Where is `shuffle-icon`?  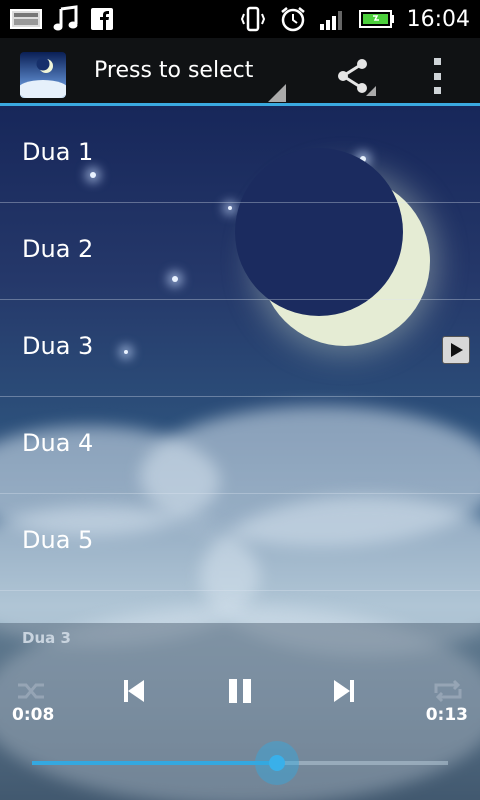 shuffle-icon is located at coordinates (32, 691).